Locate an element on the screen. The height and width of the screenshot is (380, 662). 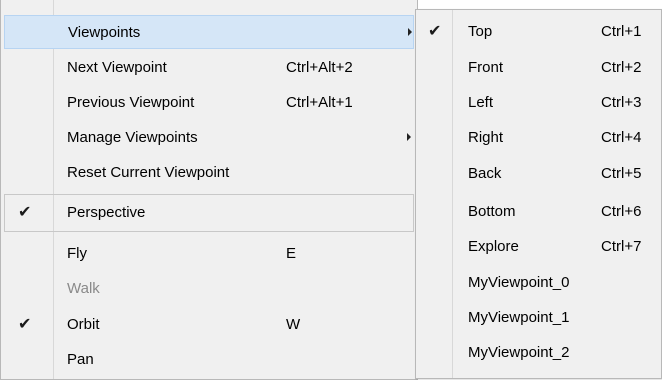
menu-item-reset-viewpoint: Reset Current Viewpoint is located at coordinates (209, 173).